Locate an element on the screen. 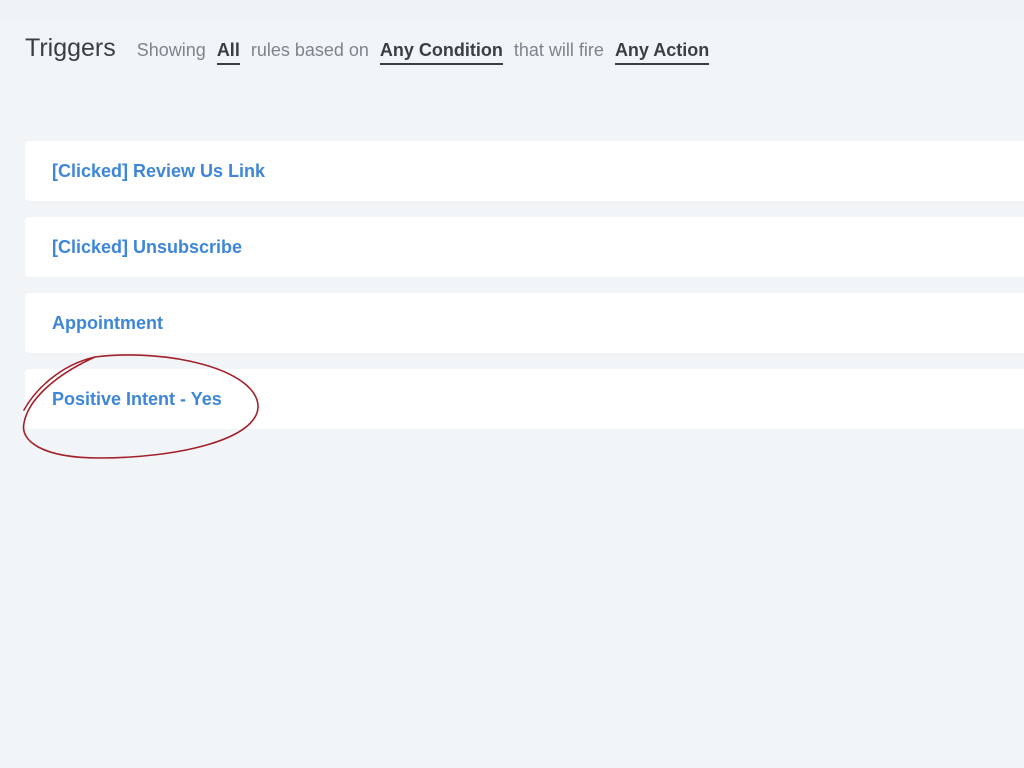 Image resolution: width=1024 pixels, height=768 pixels. action-filter-dropdown: Any Action is located at coordinates (662, 52).